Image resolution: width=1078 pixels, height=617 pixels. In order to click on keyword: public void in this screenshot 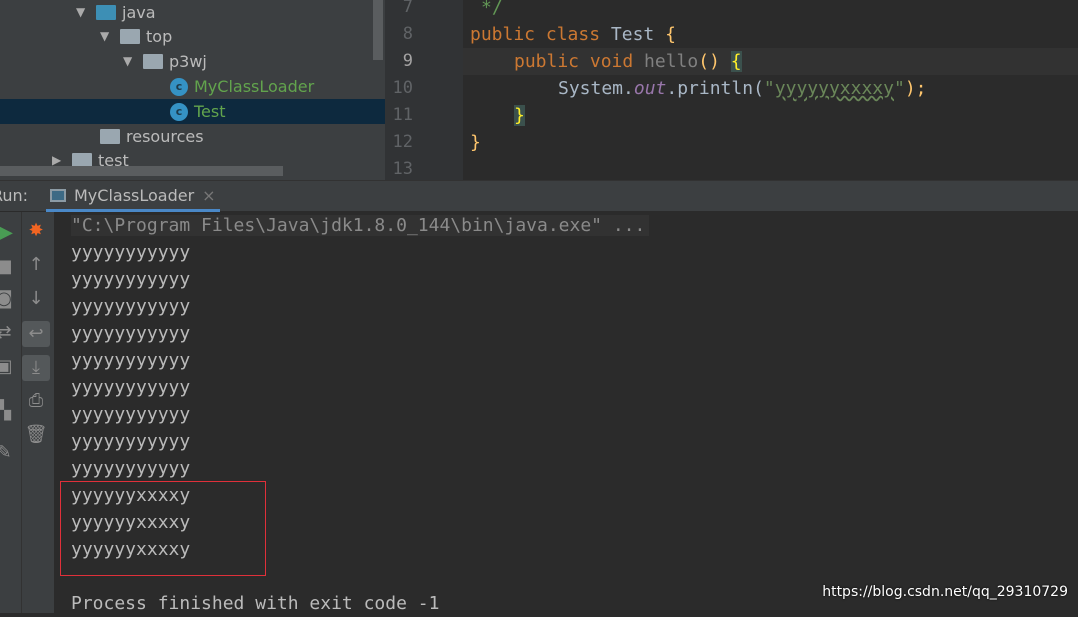, I will do `click(579, 61)`.